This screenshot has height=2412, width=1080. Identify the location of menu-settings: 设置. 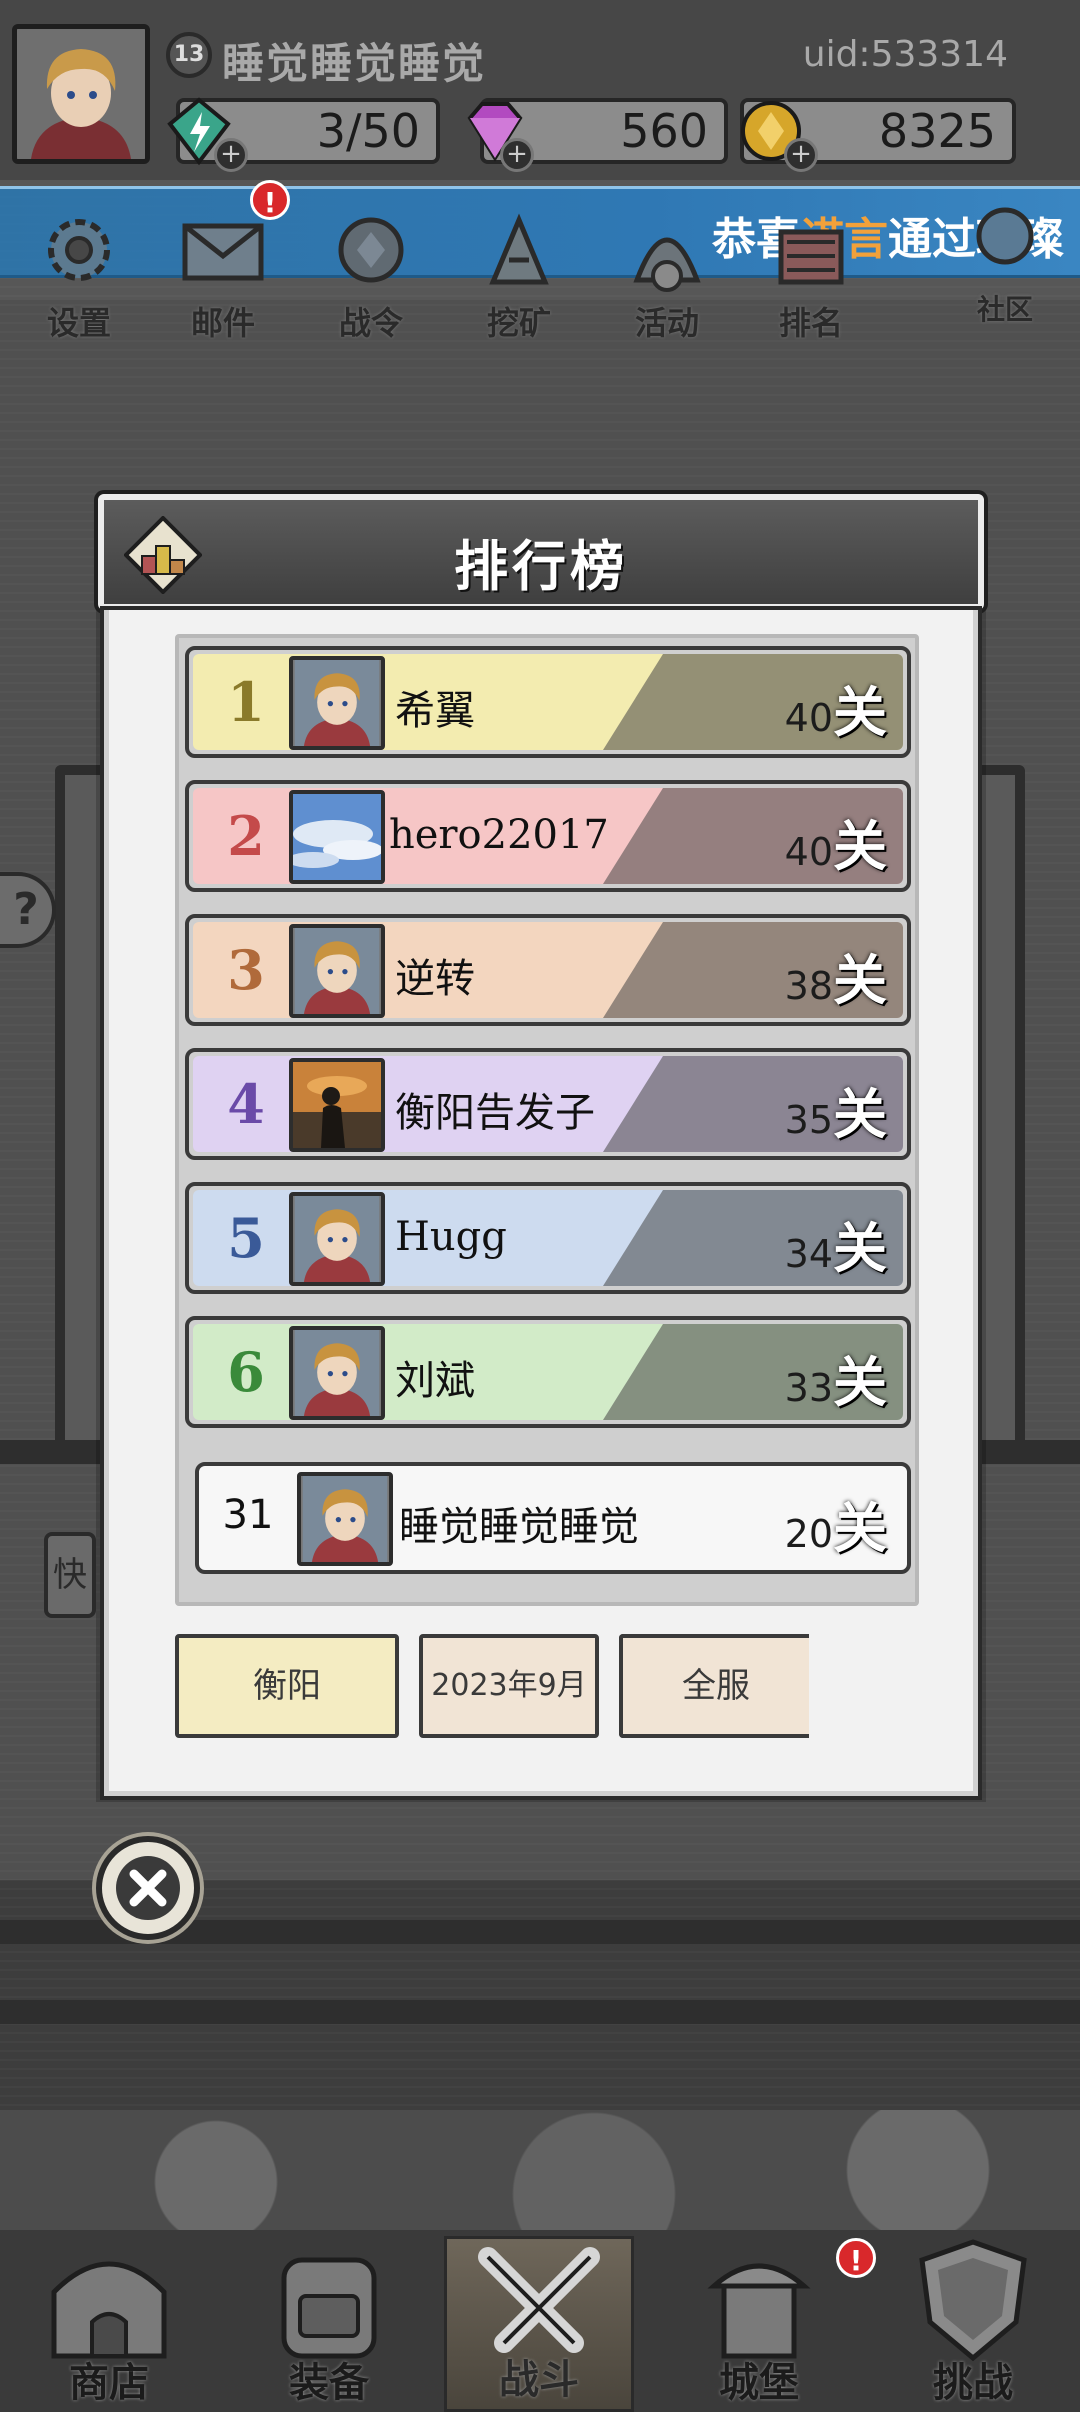
(79, 276).